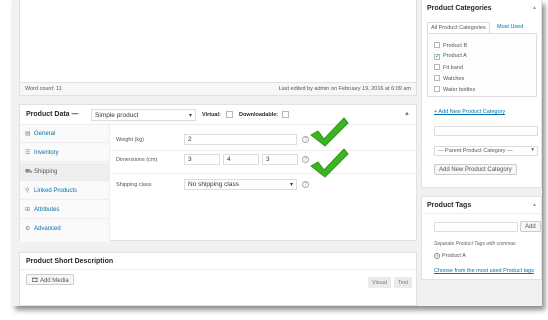  Describe the element at coordinates (137, 160) in the screenshot. I see `dimensions-label: Dimensions (cm)` at that location.